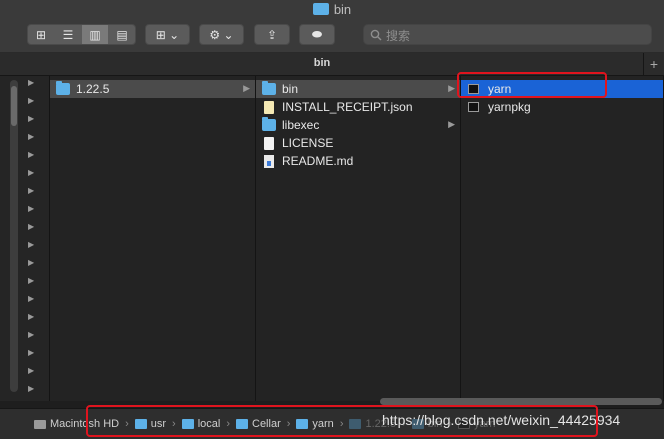 This screenshot has width=664, height=439. I want to click on annotation-box-yarn, so click(532, 85).